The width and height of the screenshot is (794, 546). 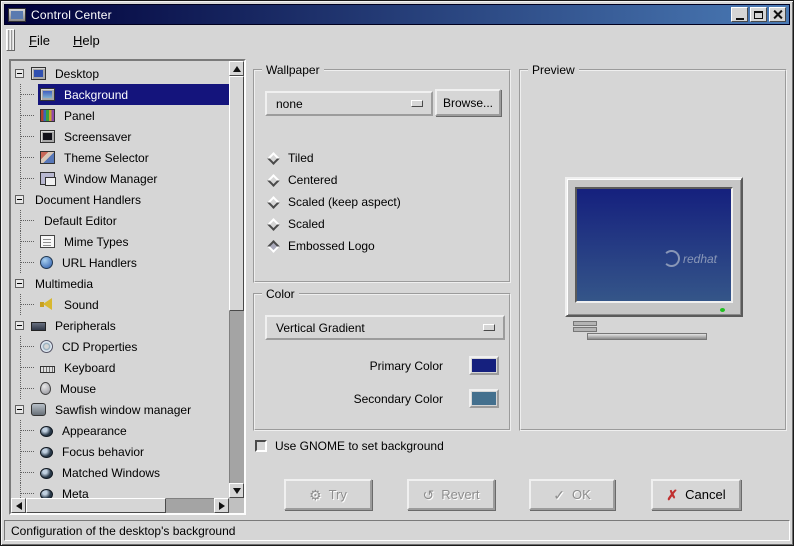 What do you see at coordinates (484, 365) in the screenshot?
I see `primary-color-swatch` at bounding box center [484, 365].